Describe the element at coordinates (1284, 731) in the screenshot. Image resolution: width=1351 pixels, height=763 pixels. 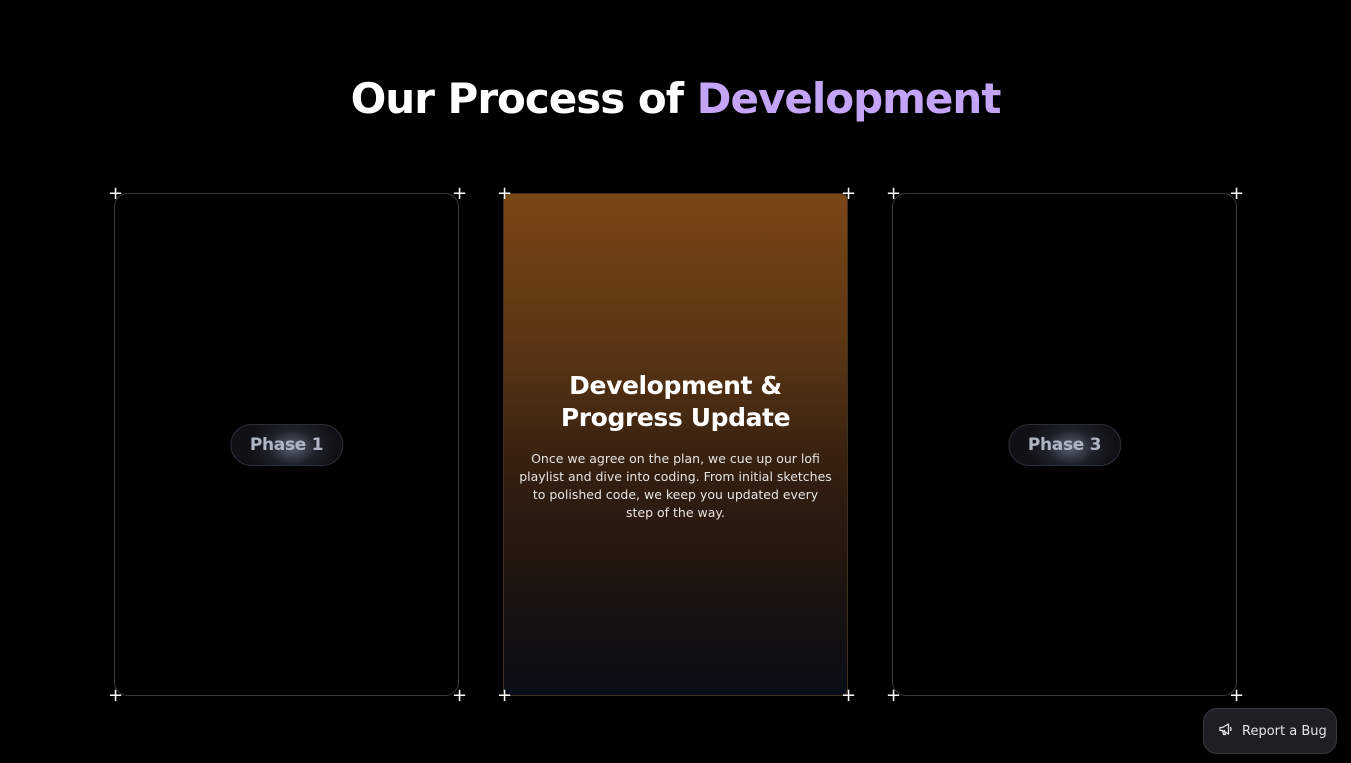
I see `report-bug-label: Report a Bug` at that location.